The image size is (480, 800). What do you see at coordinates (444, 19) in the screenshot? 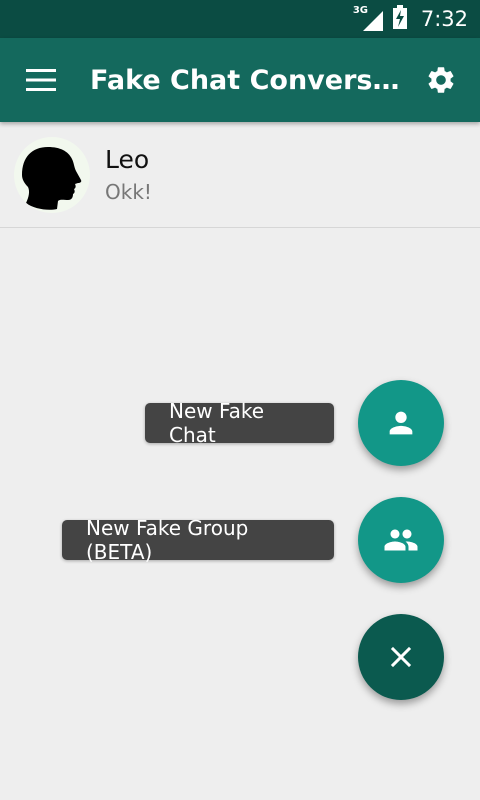
I see `status-time: 7:32` at bounding box center [444, 19].